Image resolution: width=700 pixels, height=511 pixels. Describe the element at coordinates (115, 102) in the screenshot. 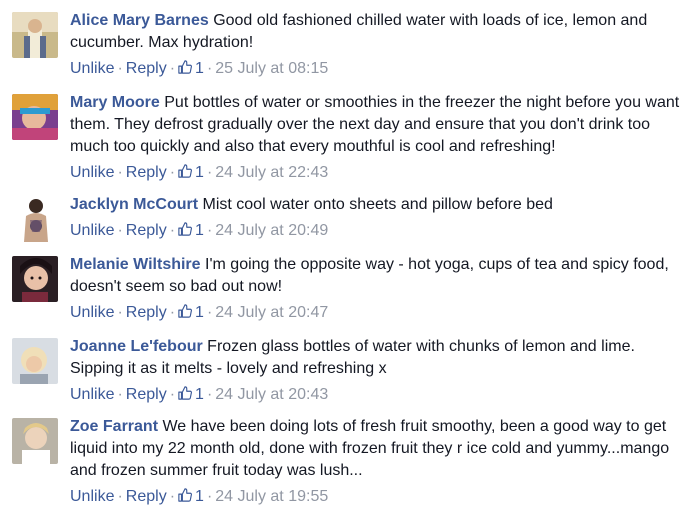

I see `comment-author-link: Mary Moore` at that location.